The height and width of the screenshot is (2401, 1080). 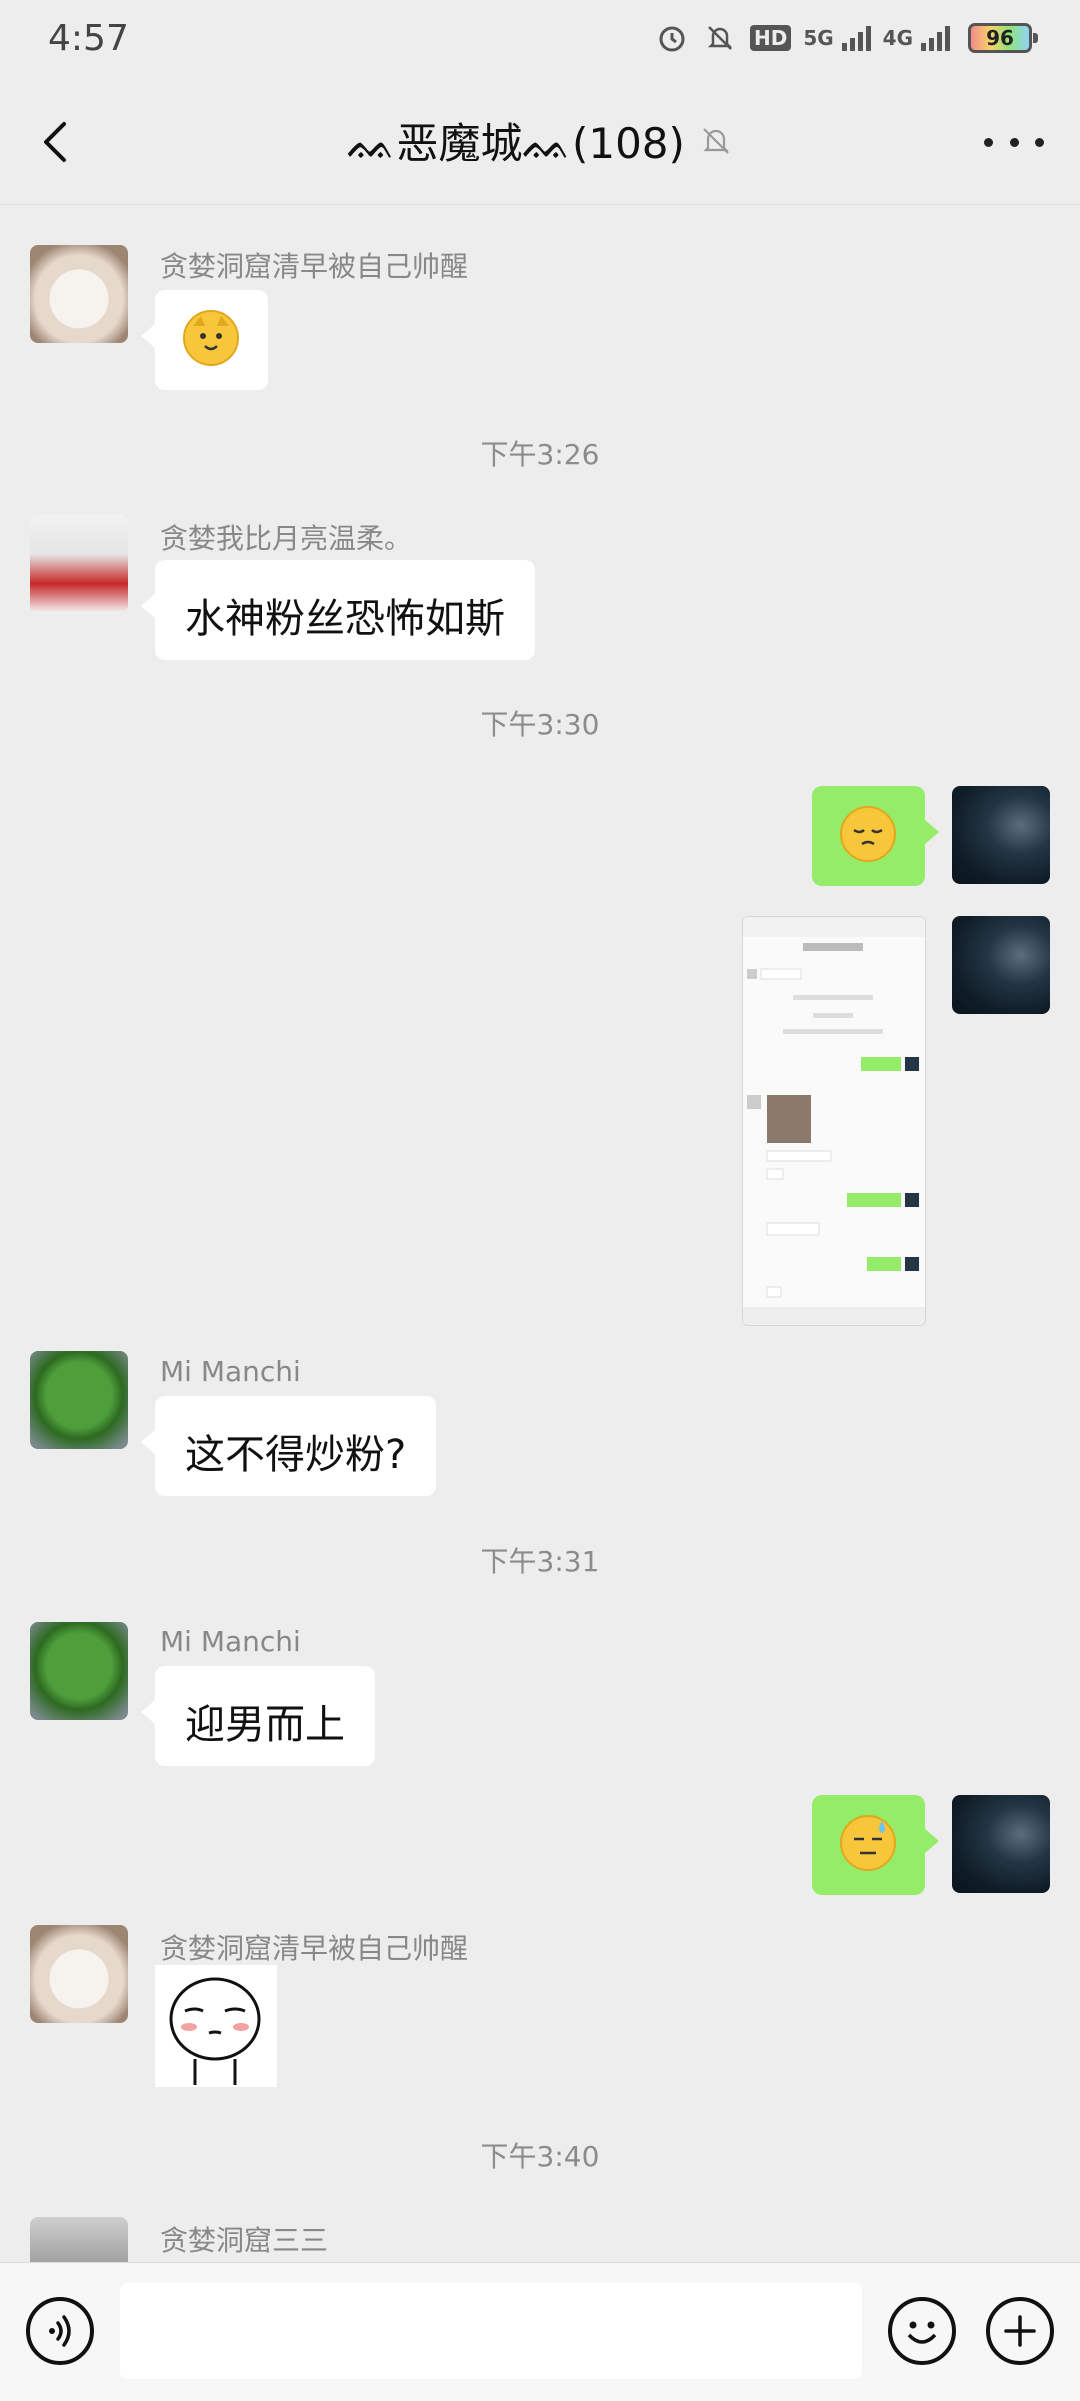 I want to click on plus-icon, so click(x=1020, y=2331).